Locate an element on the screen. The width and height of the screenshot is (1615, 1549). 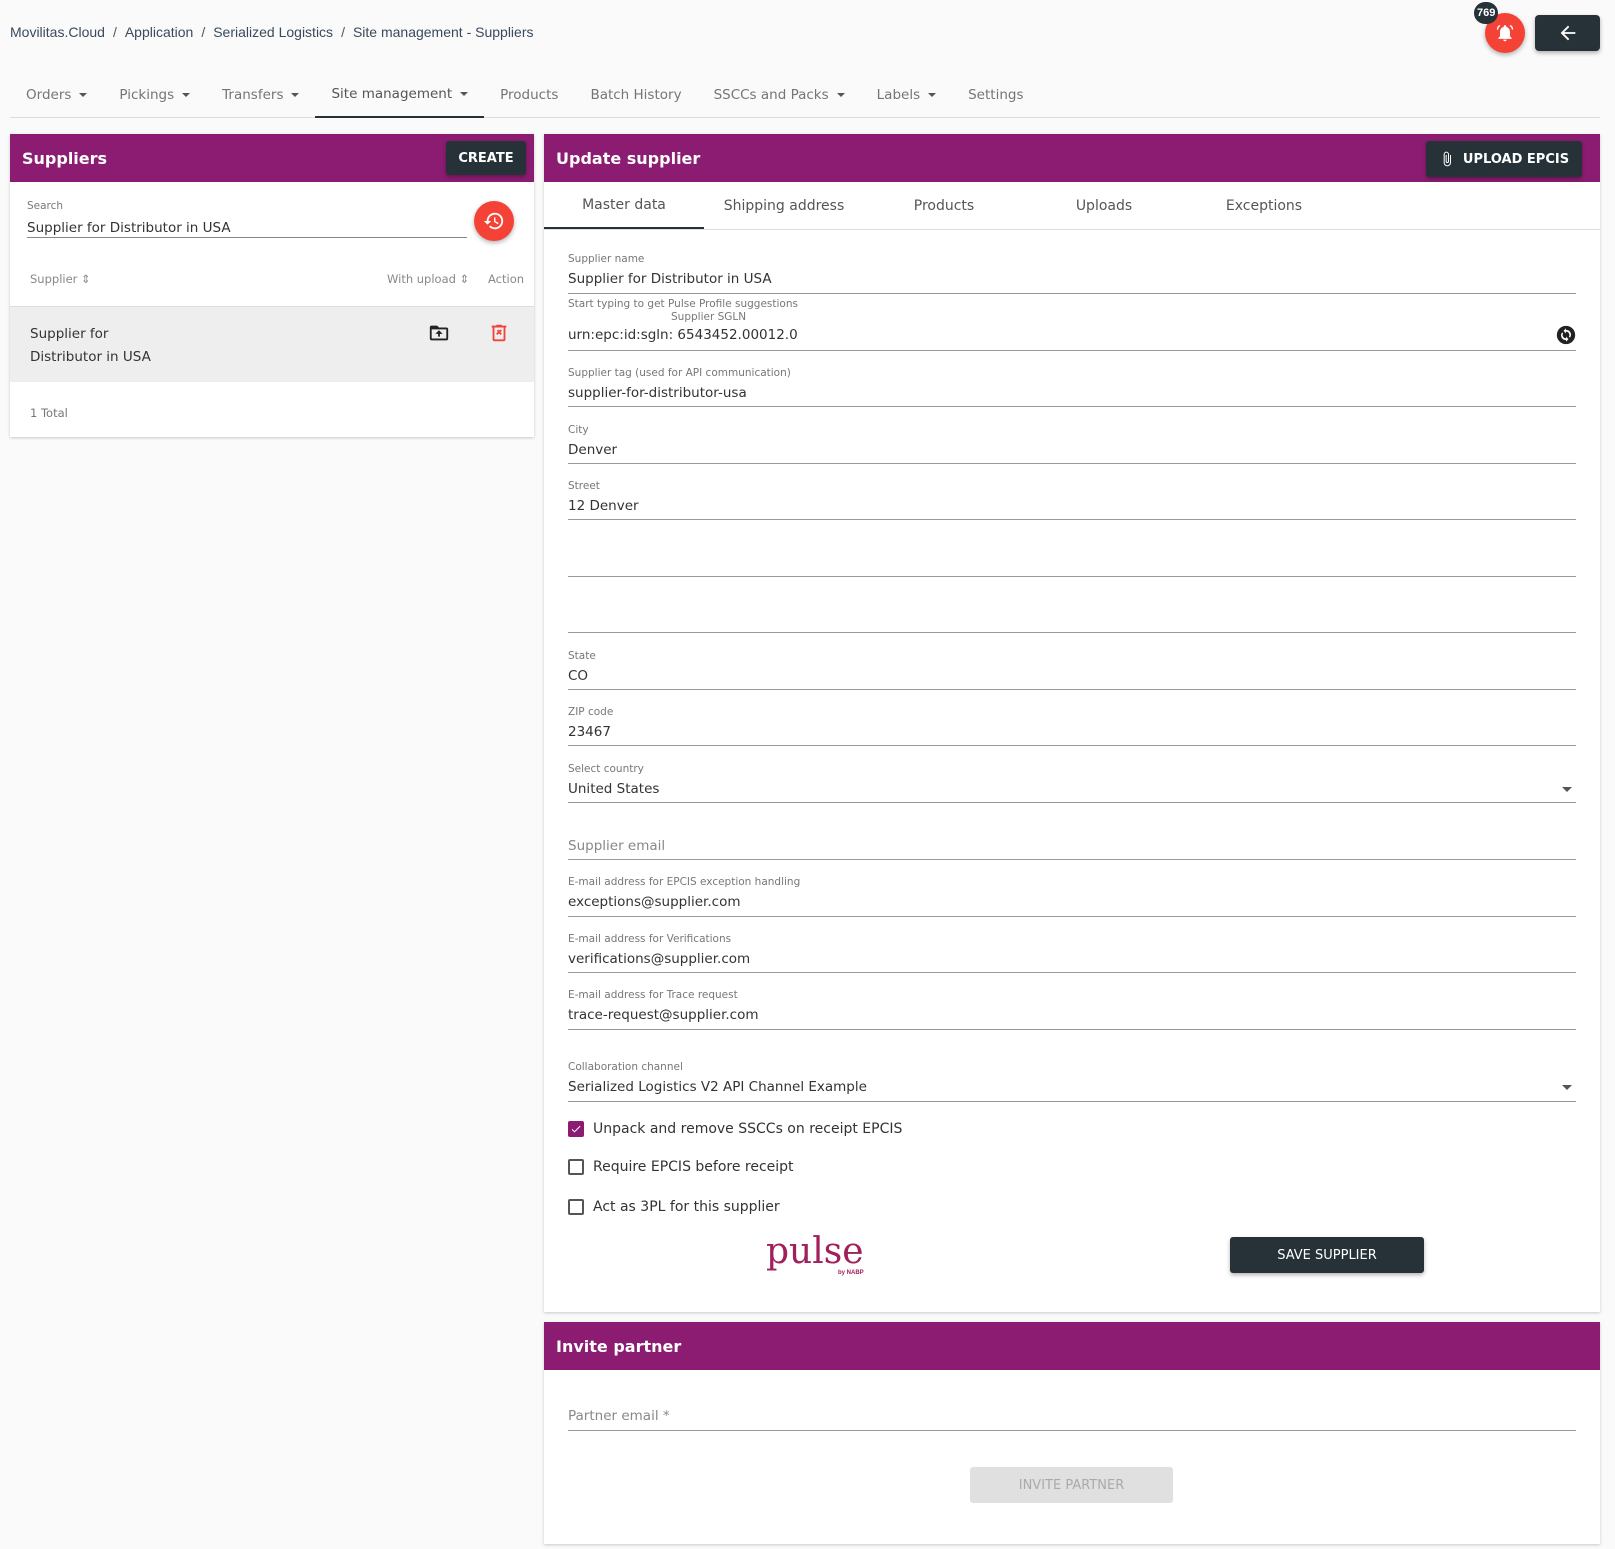
nav-pickings: Pickings is located at coordinates (154, 95).